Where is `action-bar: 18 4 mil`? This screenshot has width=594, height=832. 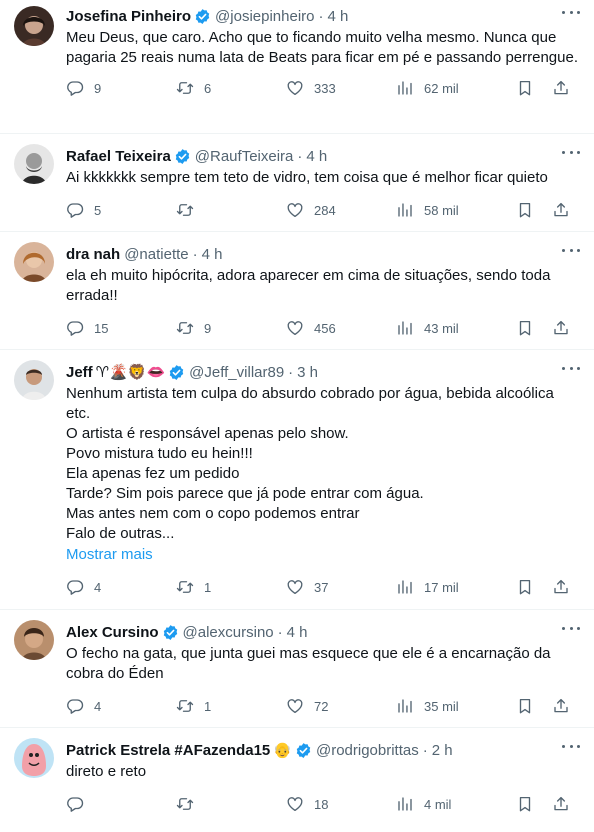 action-bar: 18 4 mil is located at coordinates (323, 804).